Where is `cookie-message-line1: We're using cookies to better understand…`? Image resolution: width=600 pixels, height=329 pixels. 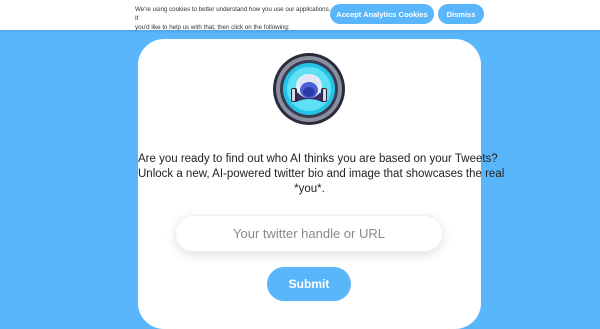
cookie-message-line1: We're using cookies to better understand… is located at coordinates (233, 14).